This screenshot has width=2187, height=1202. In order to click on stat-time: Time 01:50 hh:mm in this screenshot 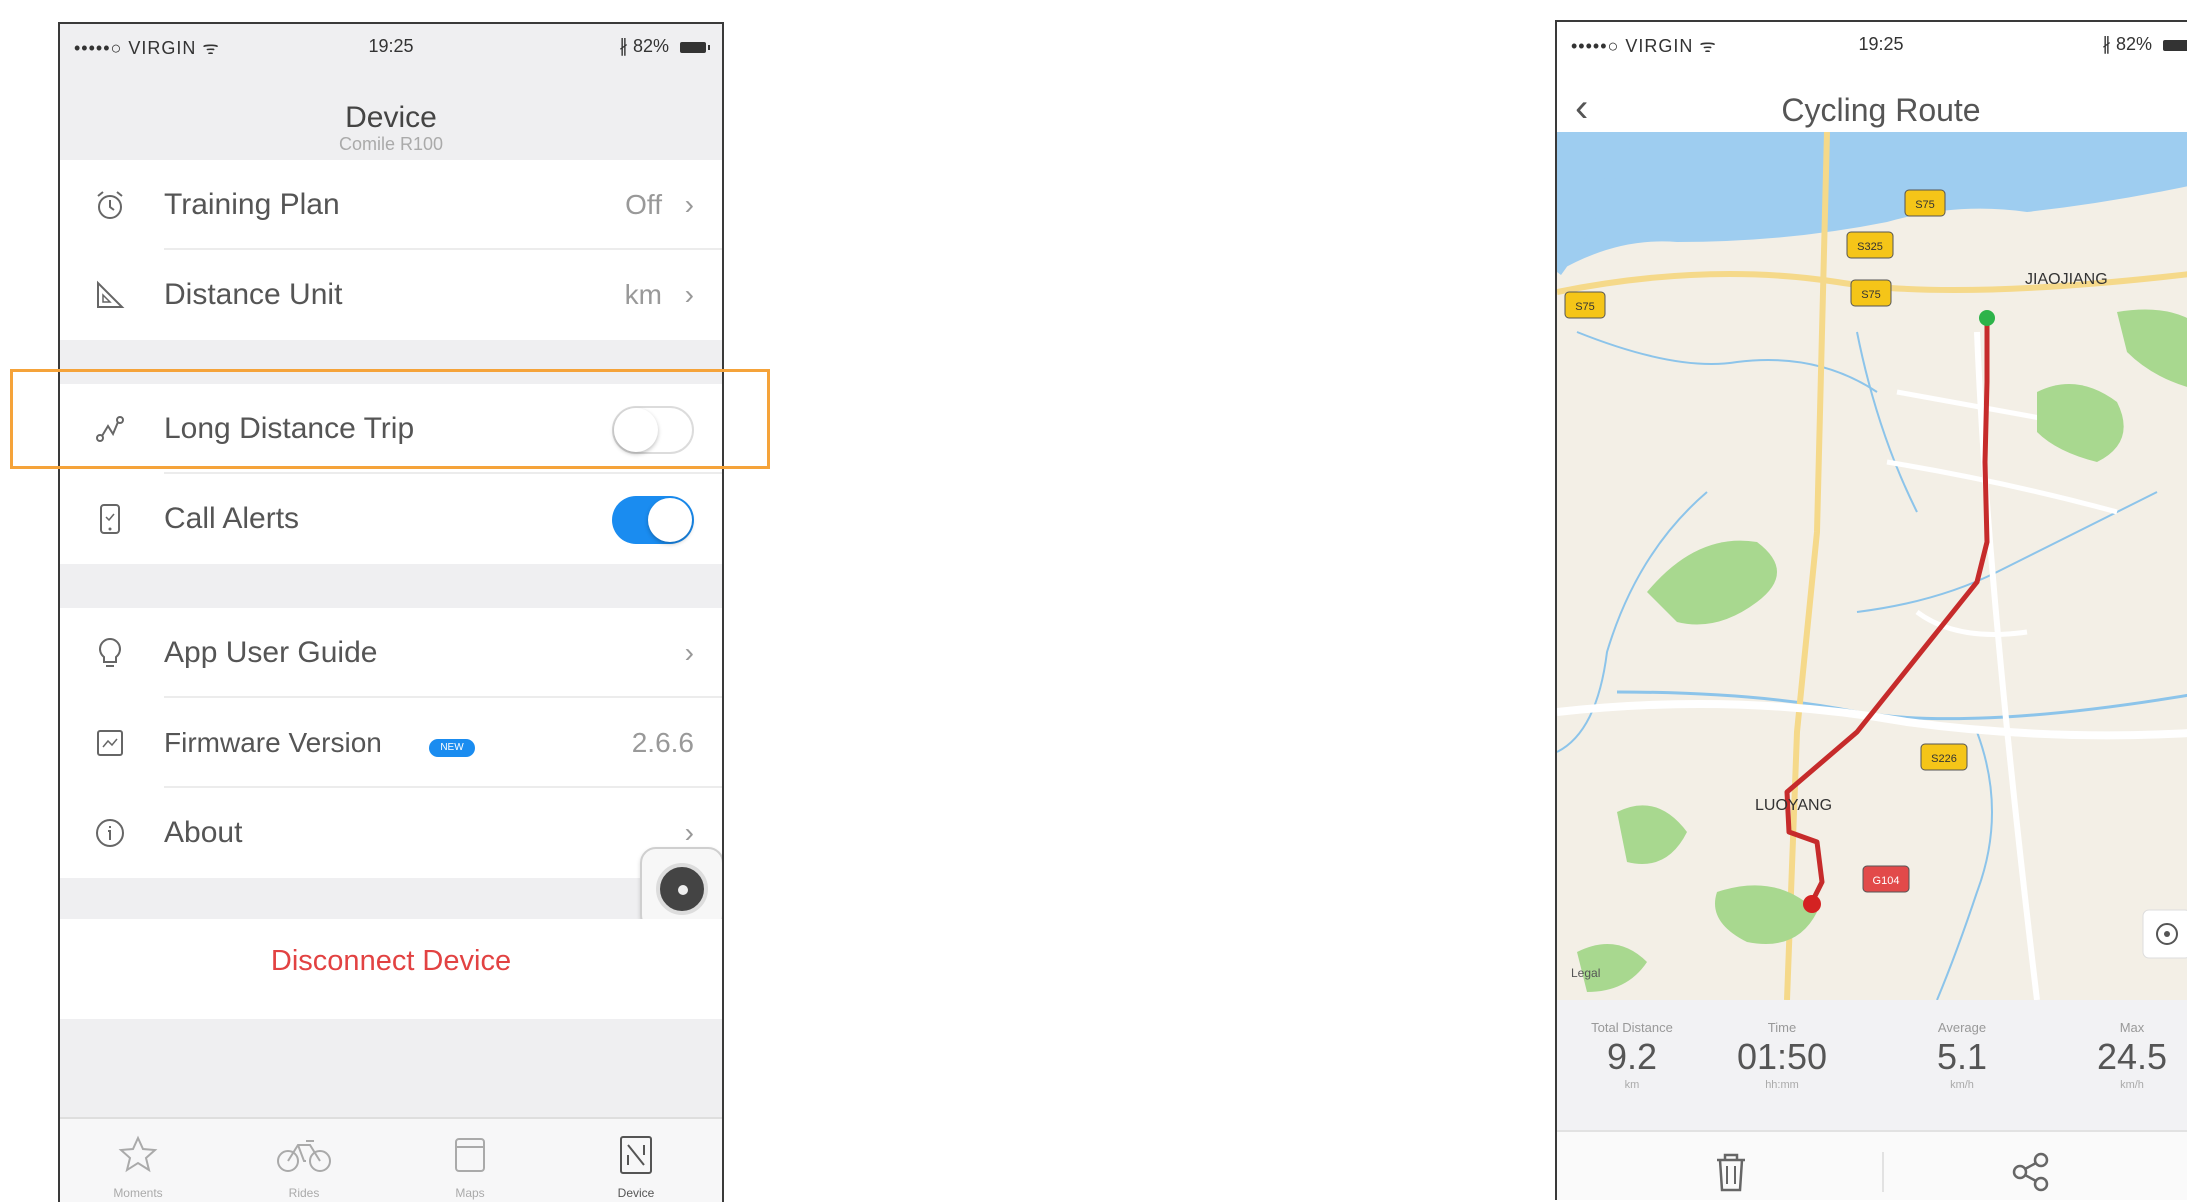, I will do `click(1782, 1055)`.